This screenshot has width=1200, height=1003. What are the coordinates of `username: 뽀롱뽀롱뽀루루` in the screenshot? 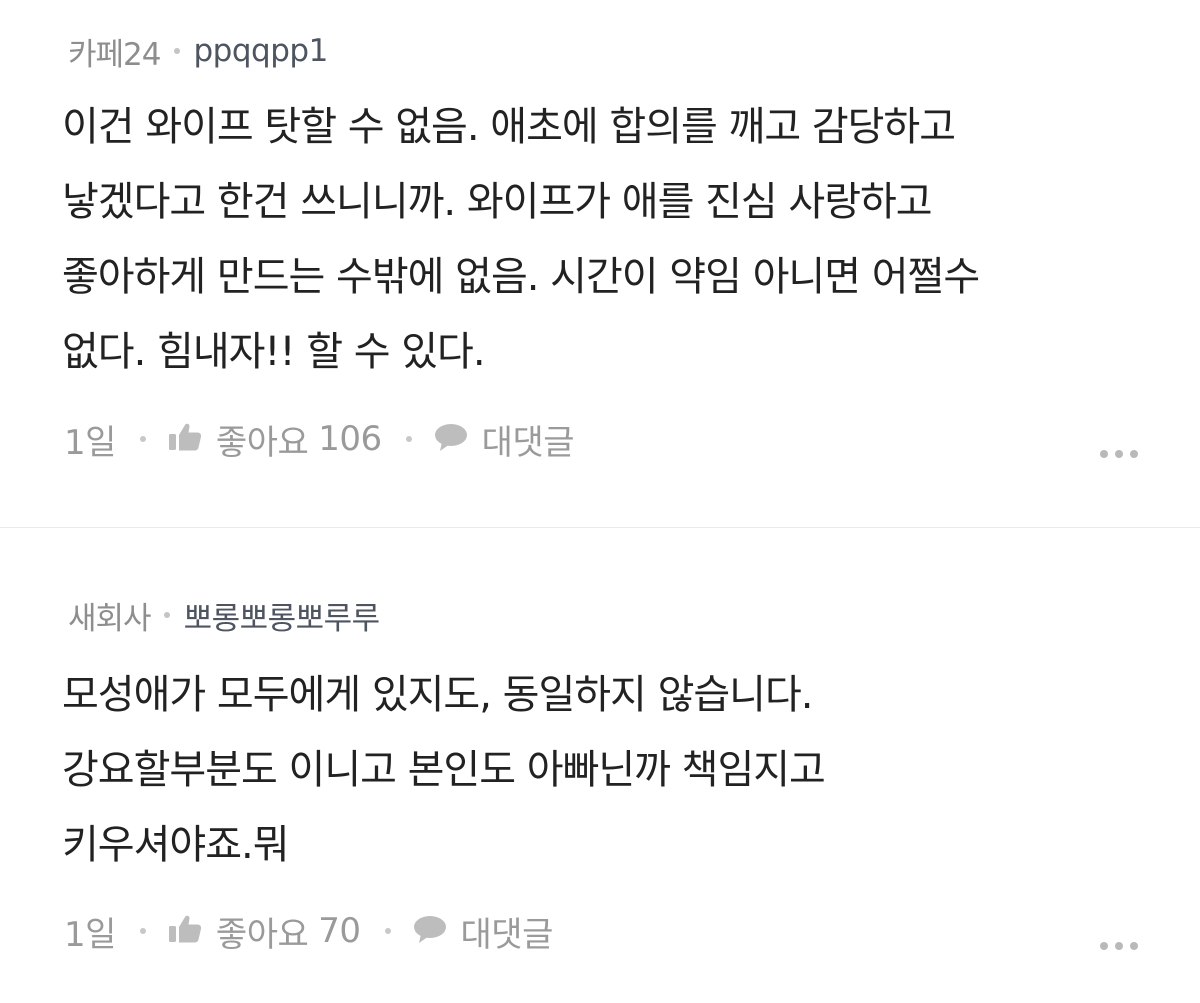 It's located at (282, 615).